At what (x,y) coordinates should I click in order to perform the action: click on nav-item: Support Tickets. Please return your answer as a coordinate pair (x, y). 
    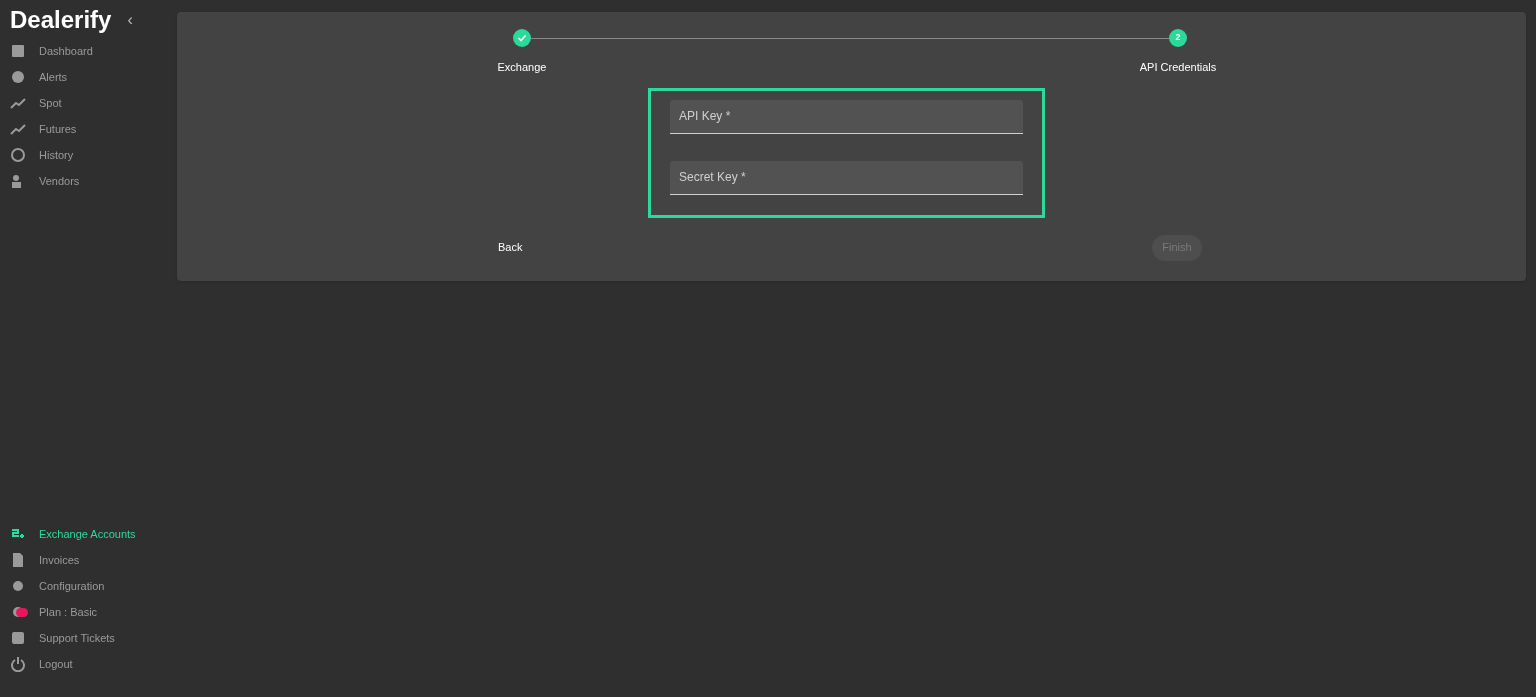
    Looking at the image, I should click on (85, 638).